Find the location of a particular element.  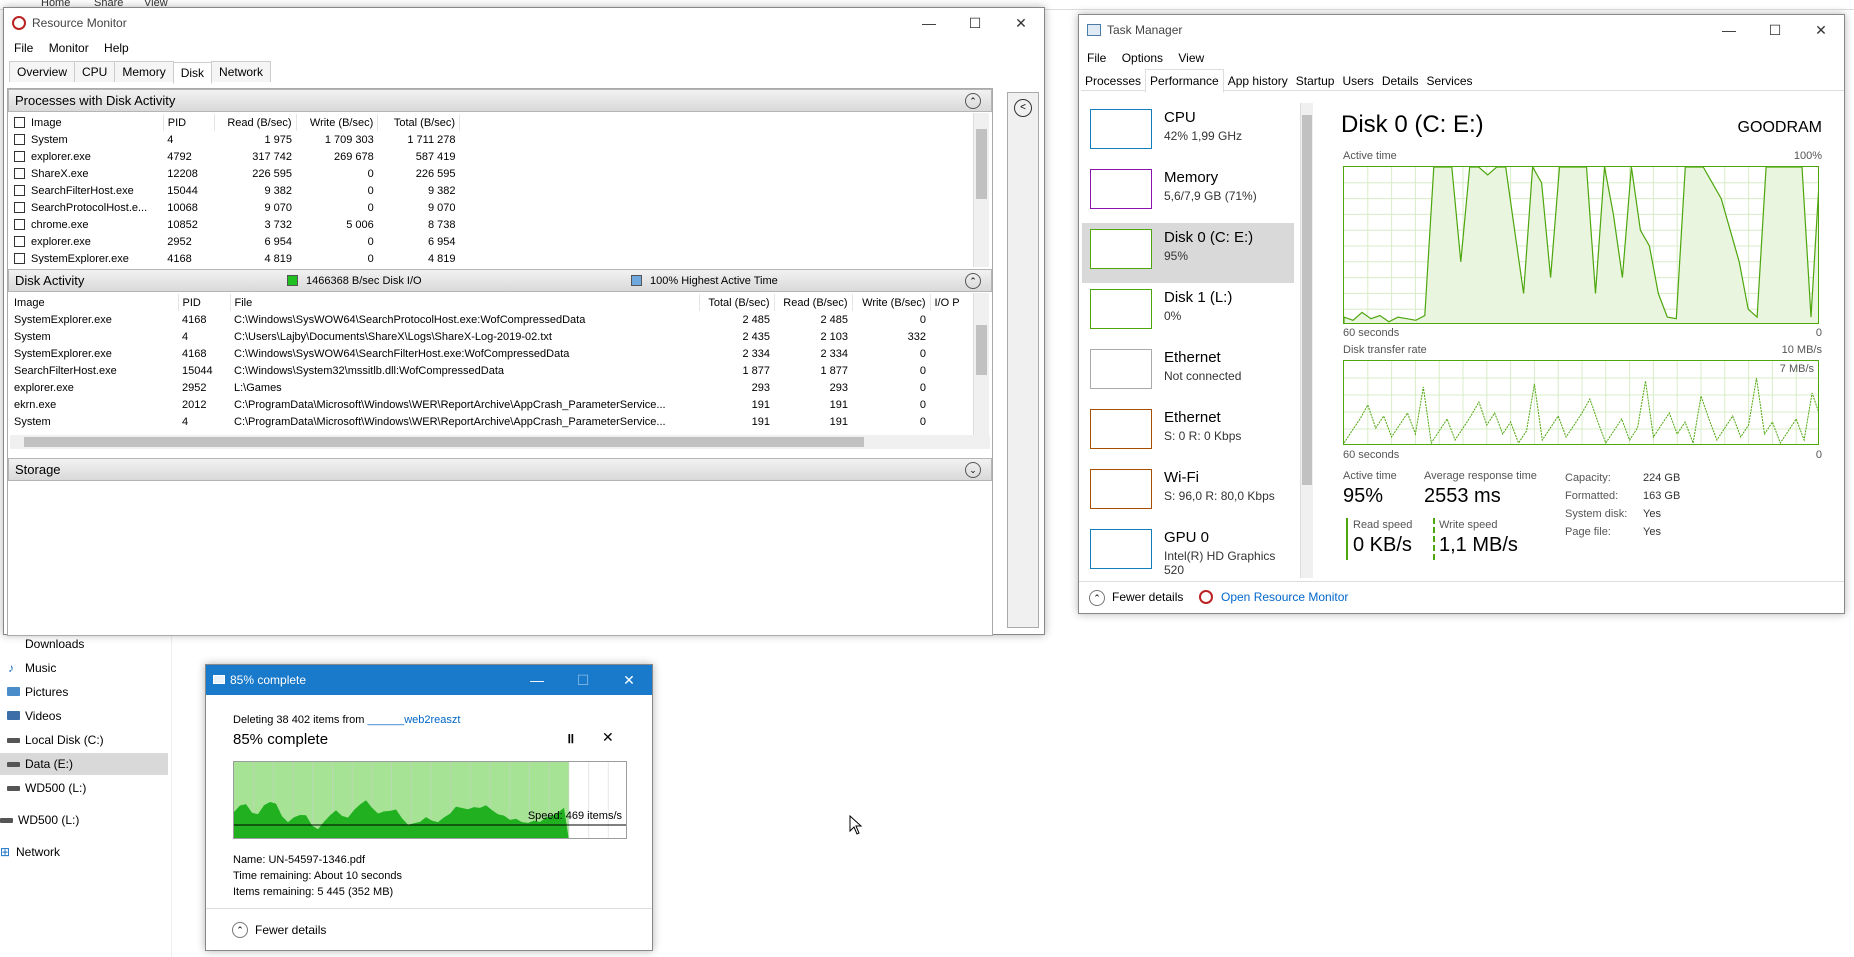

col-image: Image is located at coordinates (94, 302).